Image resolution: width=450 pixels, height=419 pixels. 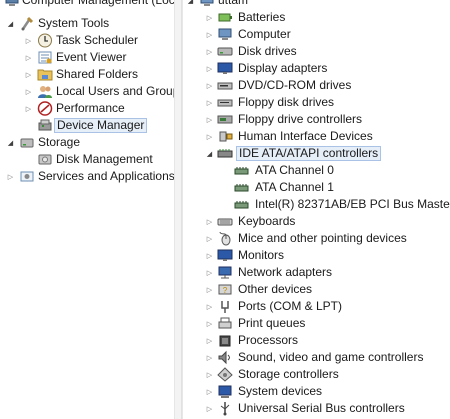 What do you see at coordinates (45, 74) in the screenshot?
I see `shared-folder-icon` at bounding box center [45, 74].